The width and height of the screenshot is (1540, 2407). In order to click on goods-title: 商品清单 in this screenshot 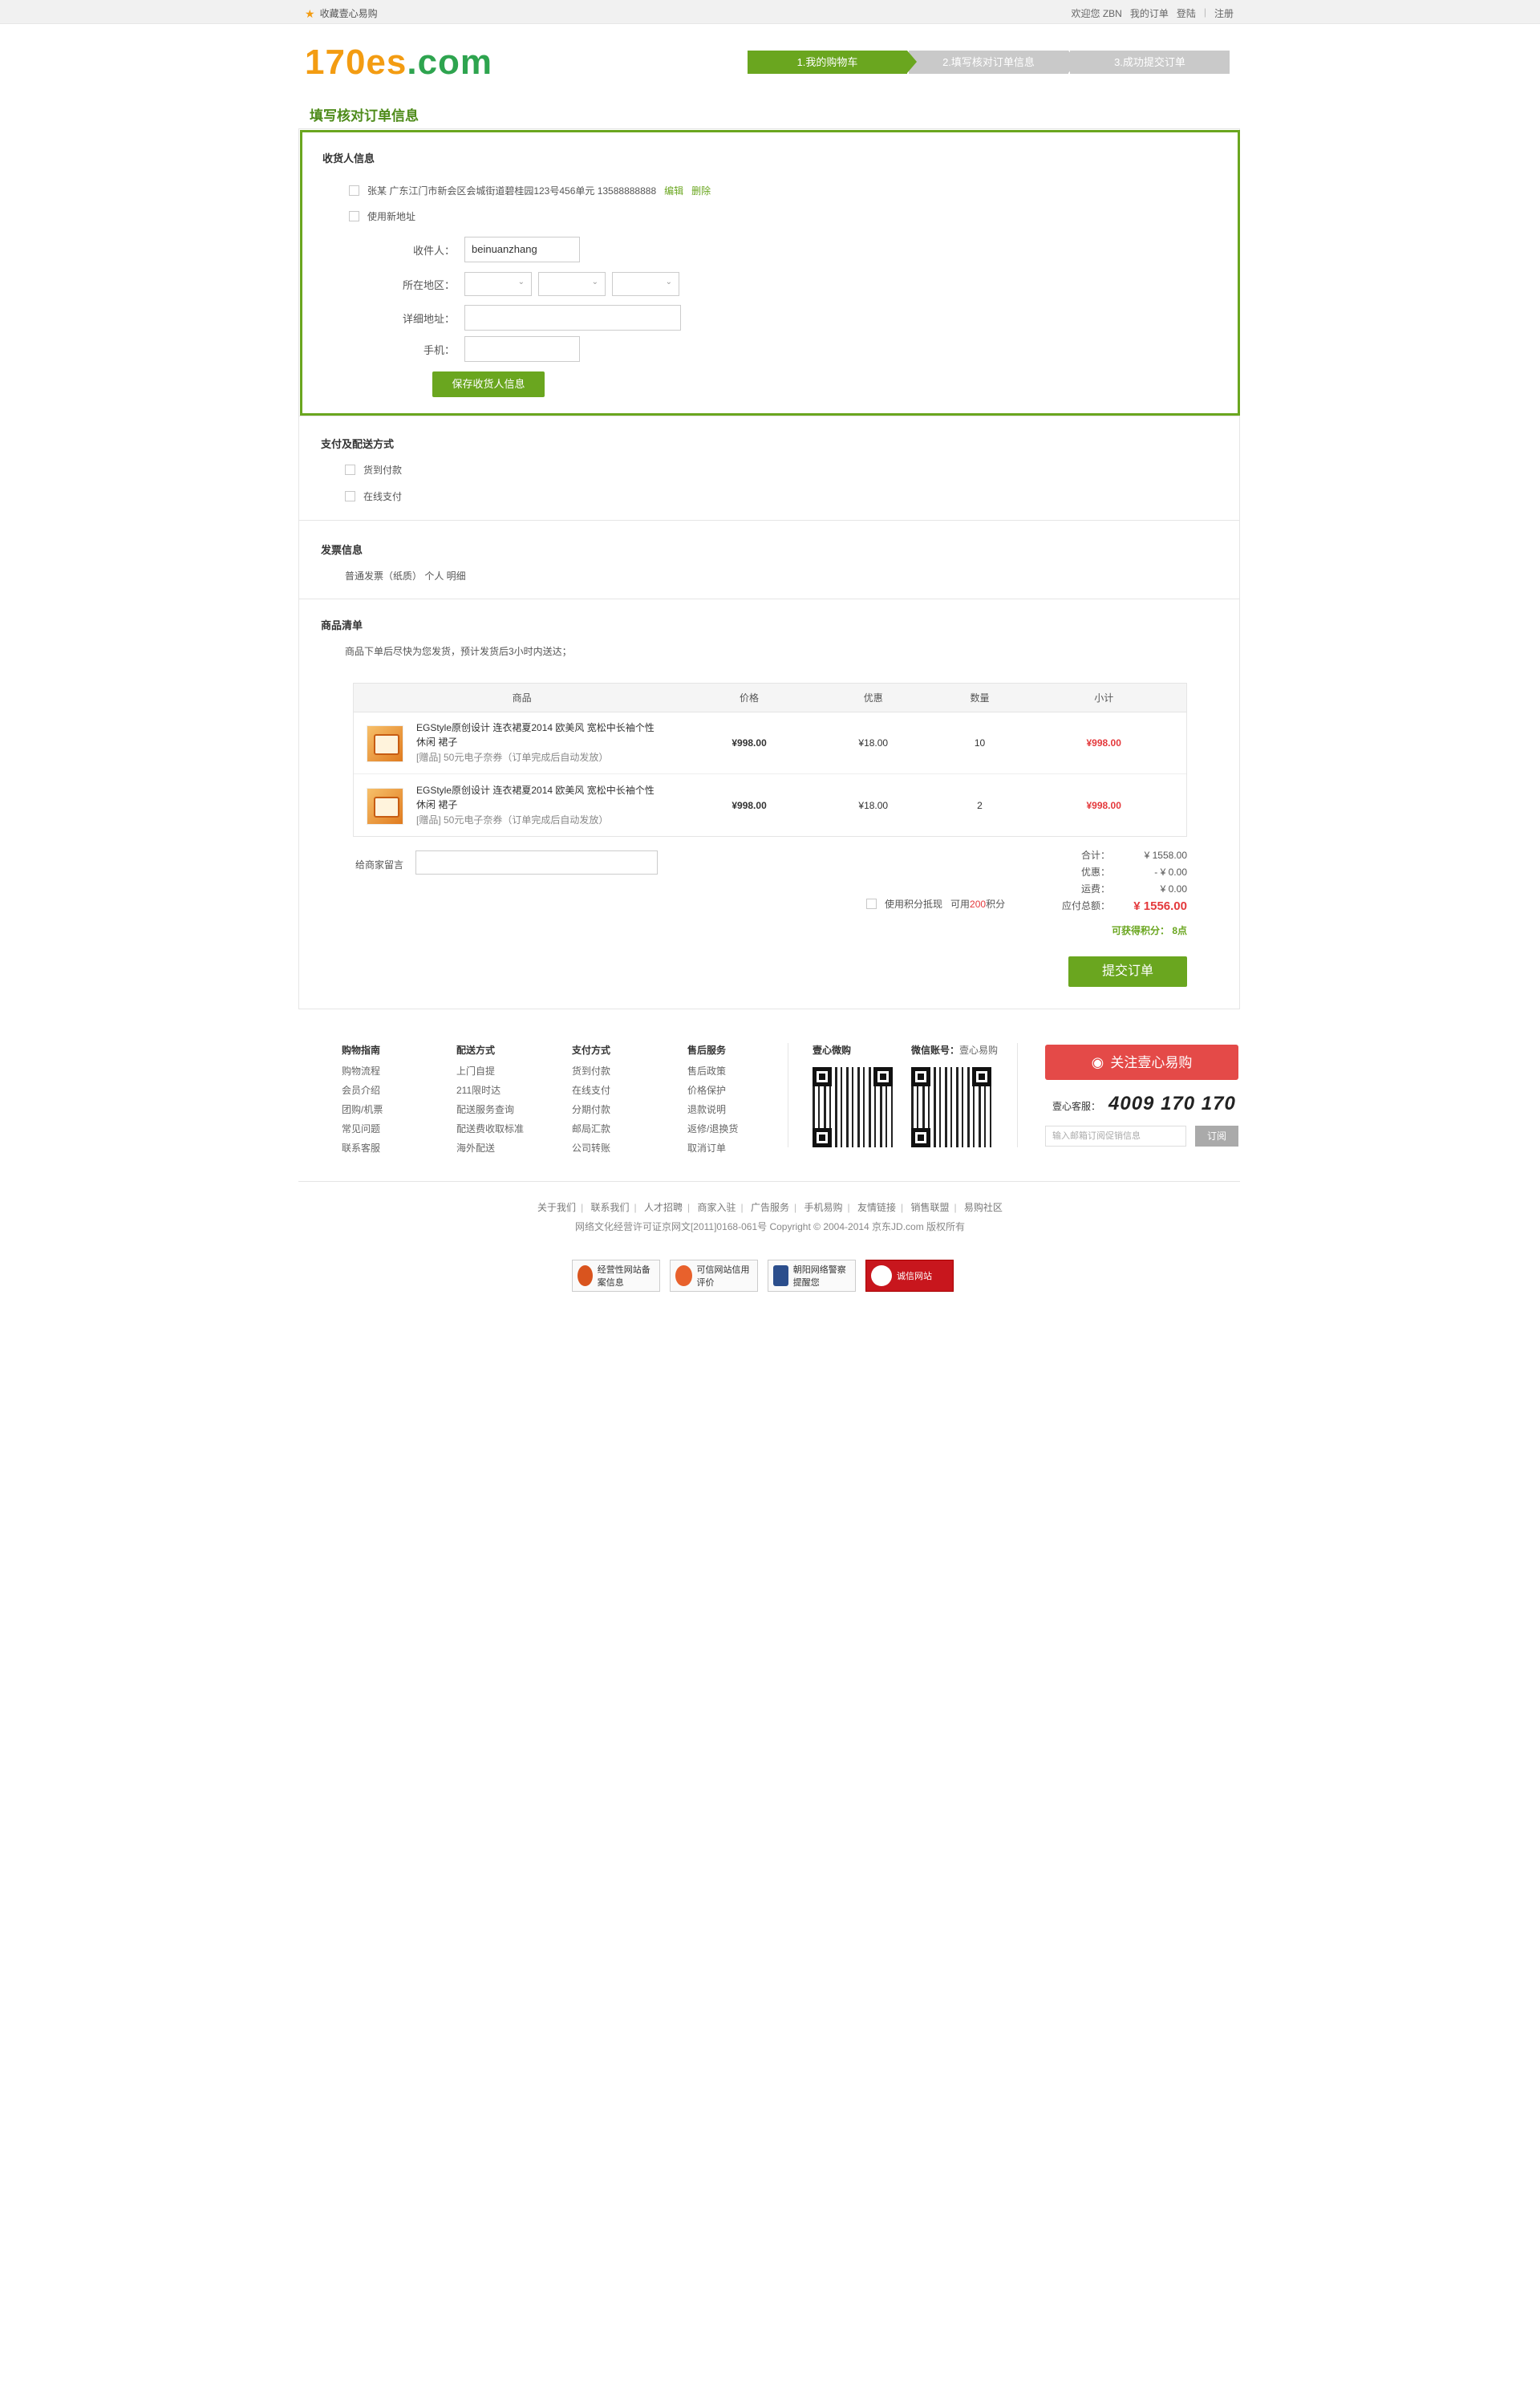, I will do `click(342, 625)`.